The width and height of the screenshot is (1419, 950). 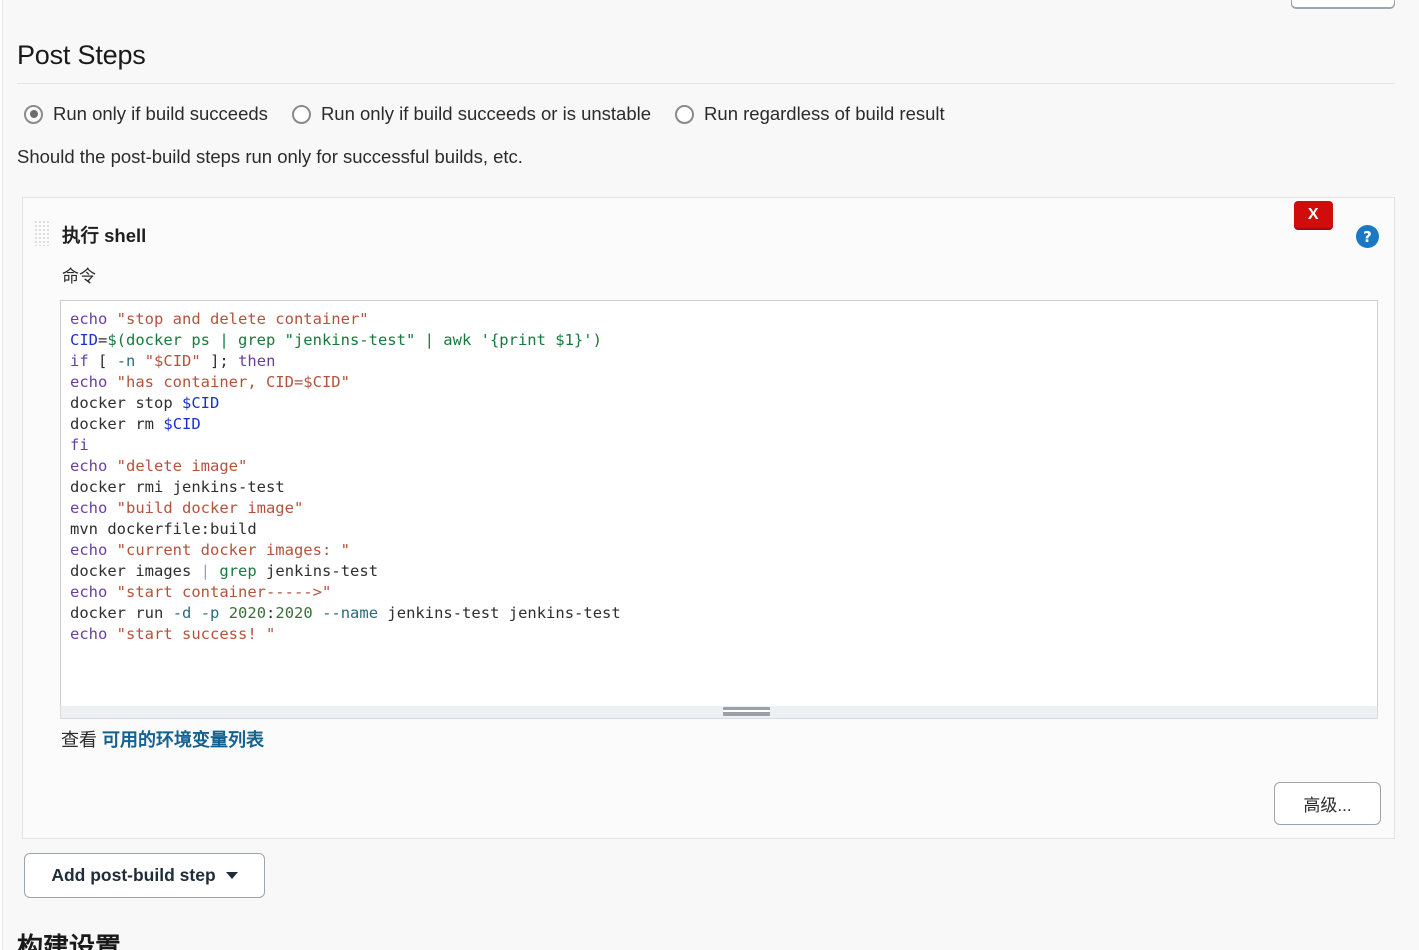 I want to click on drag-handle-icon, so click(x=42, y=233).